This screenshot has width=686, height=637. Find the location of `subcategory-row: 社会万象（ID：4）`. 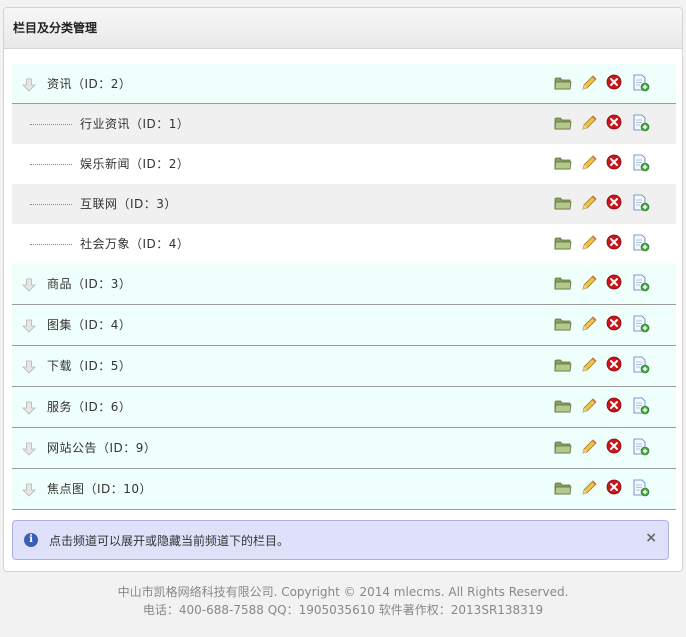

subcategory-row: 社会万象（ID：4） is located at coordinates (344, 244).